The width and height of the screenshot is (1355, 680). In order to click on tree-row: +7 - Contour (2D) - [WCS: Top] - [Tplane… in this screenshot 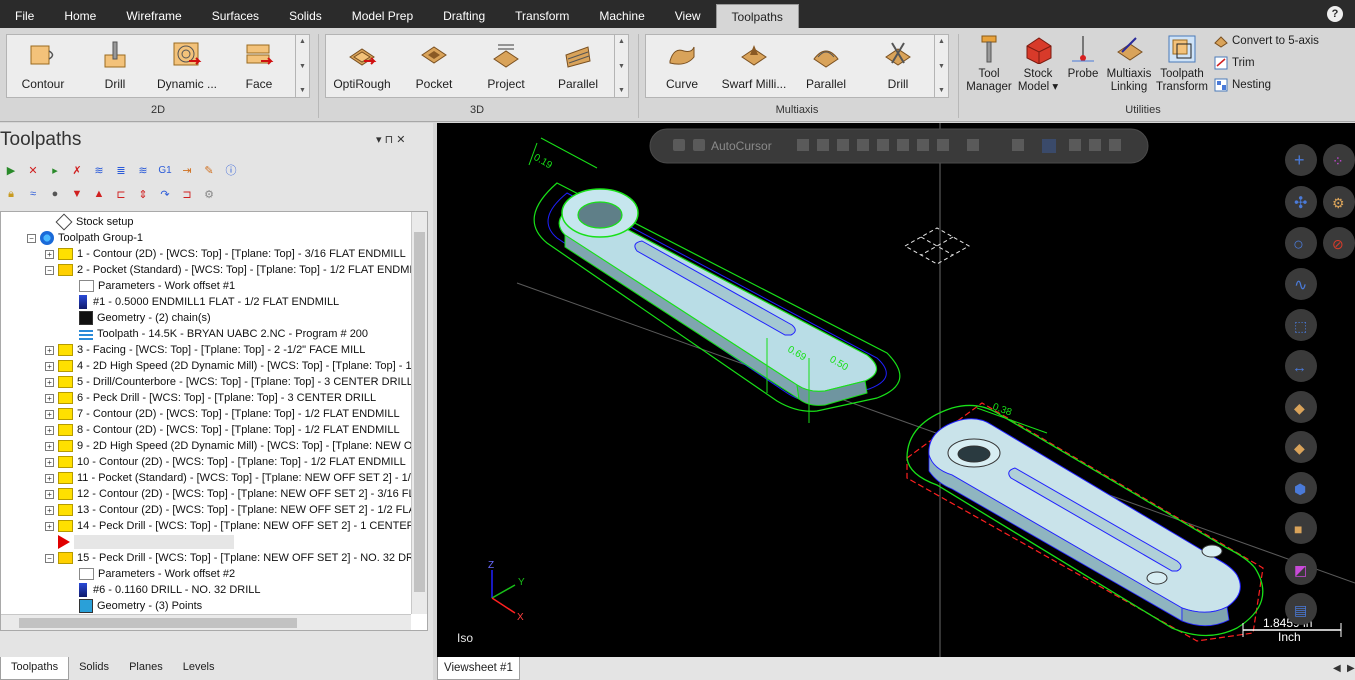, I will do `click(222, 414)`.